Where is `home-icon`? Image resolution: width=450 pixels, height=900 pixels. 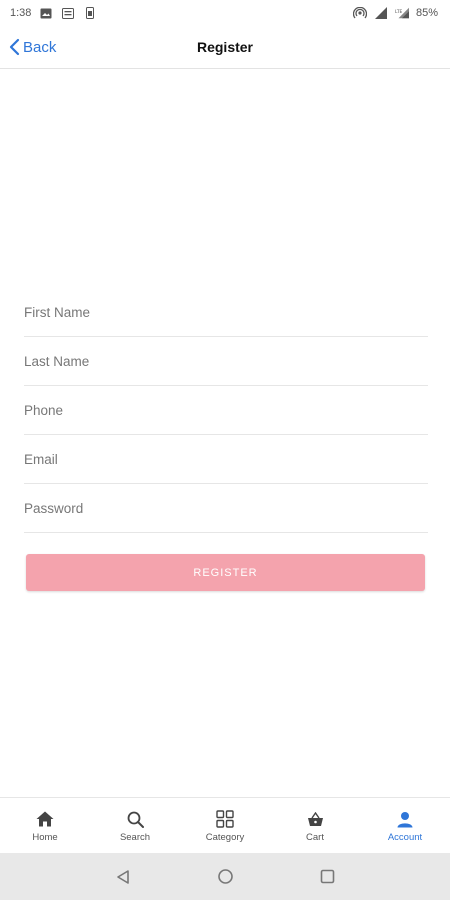 home-icon is located at coordinates (45, 819).